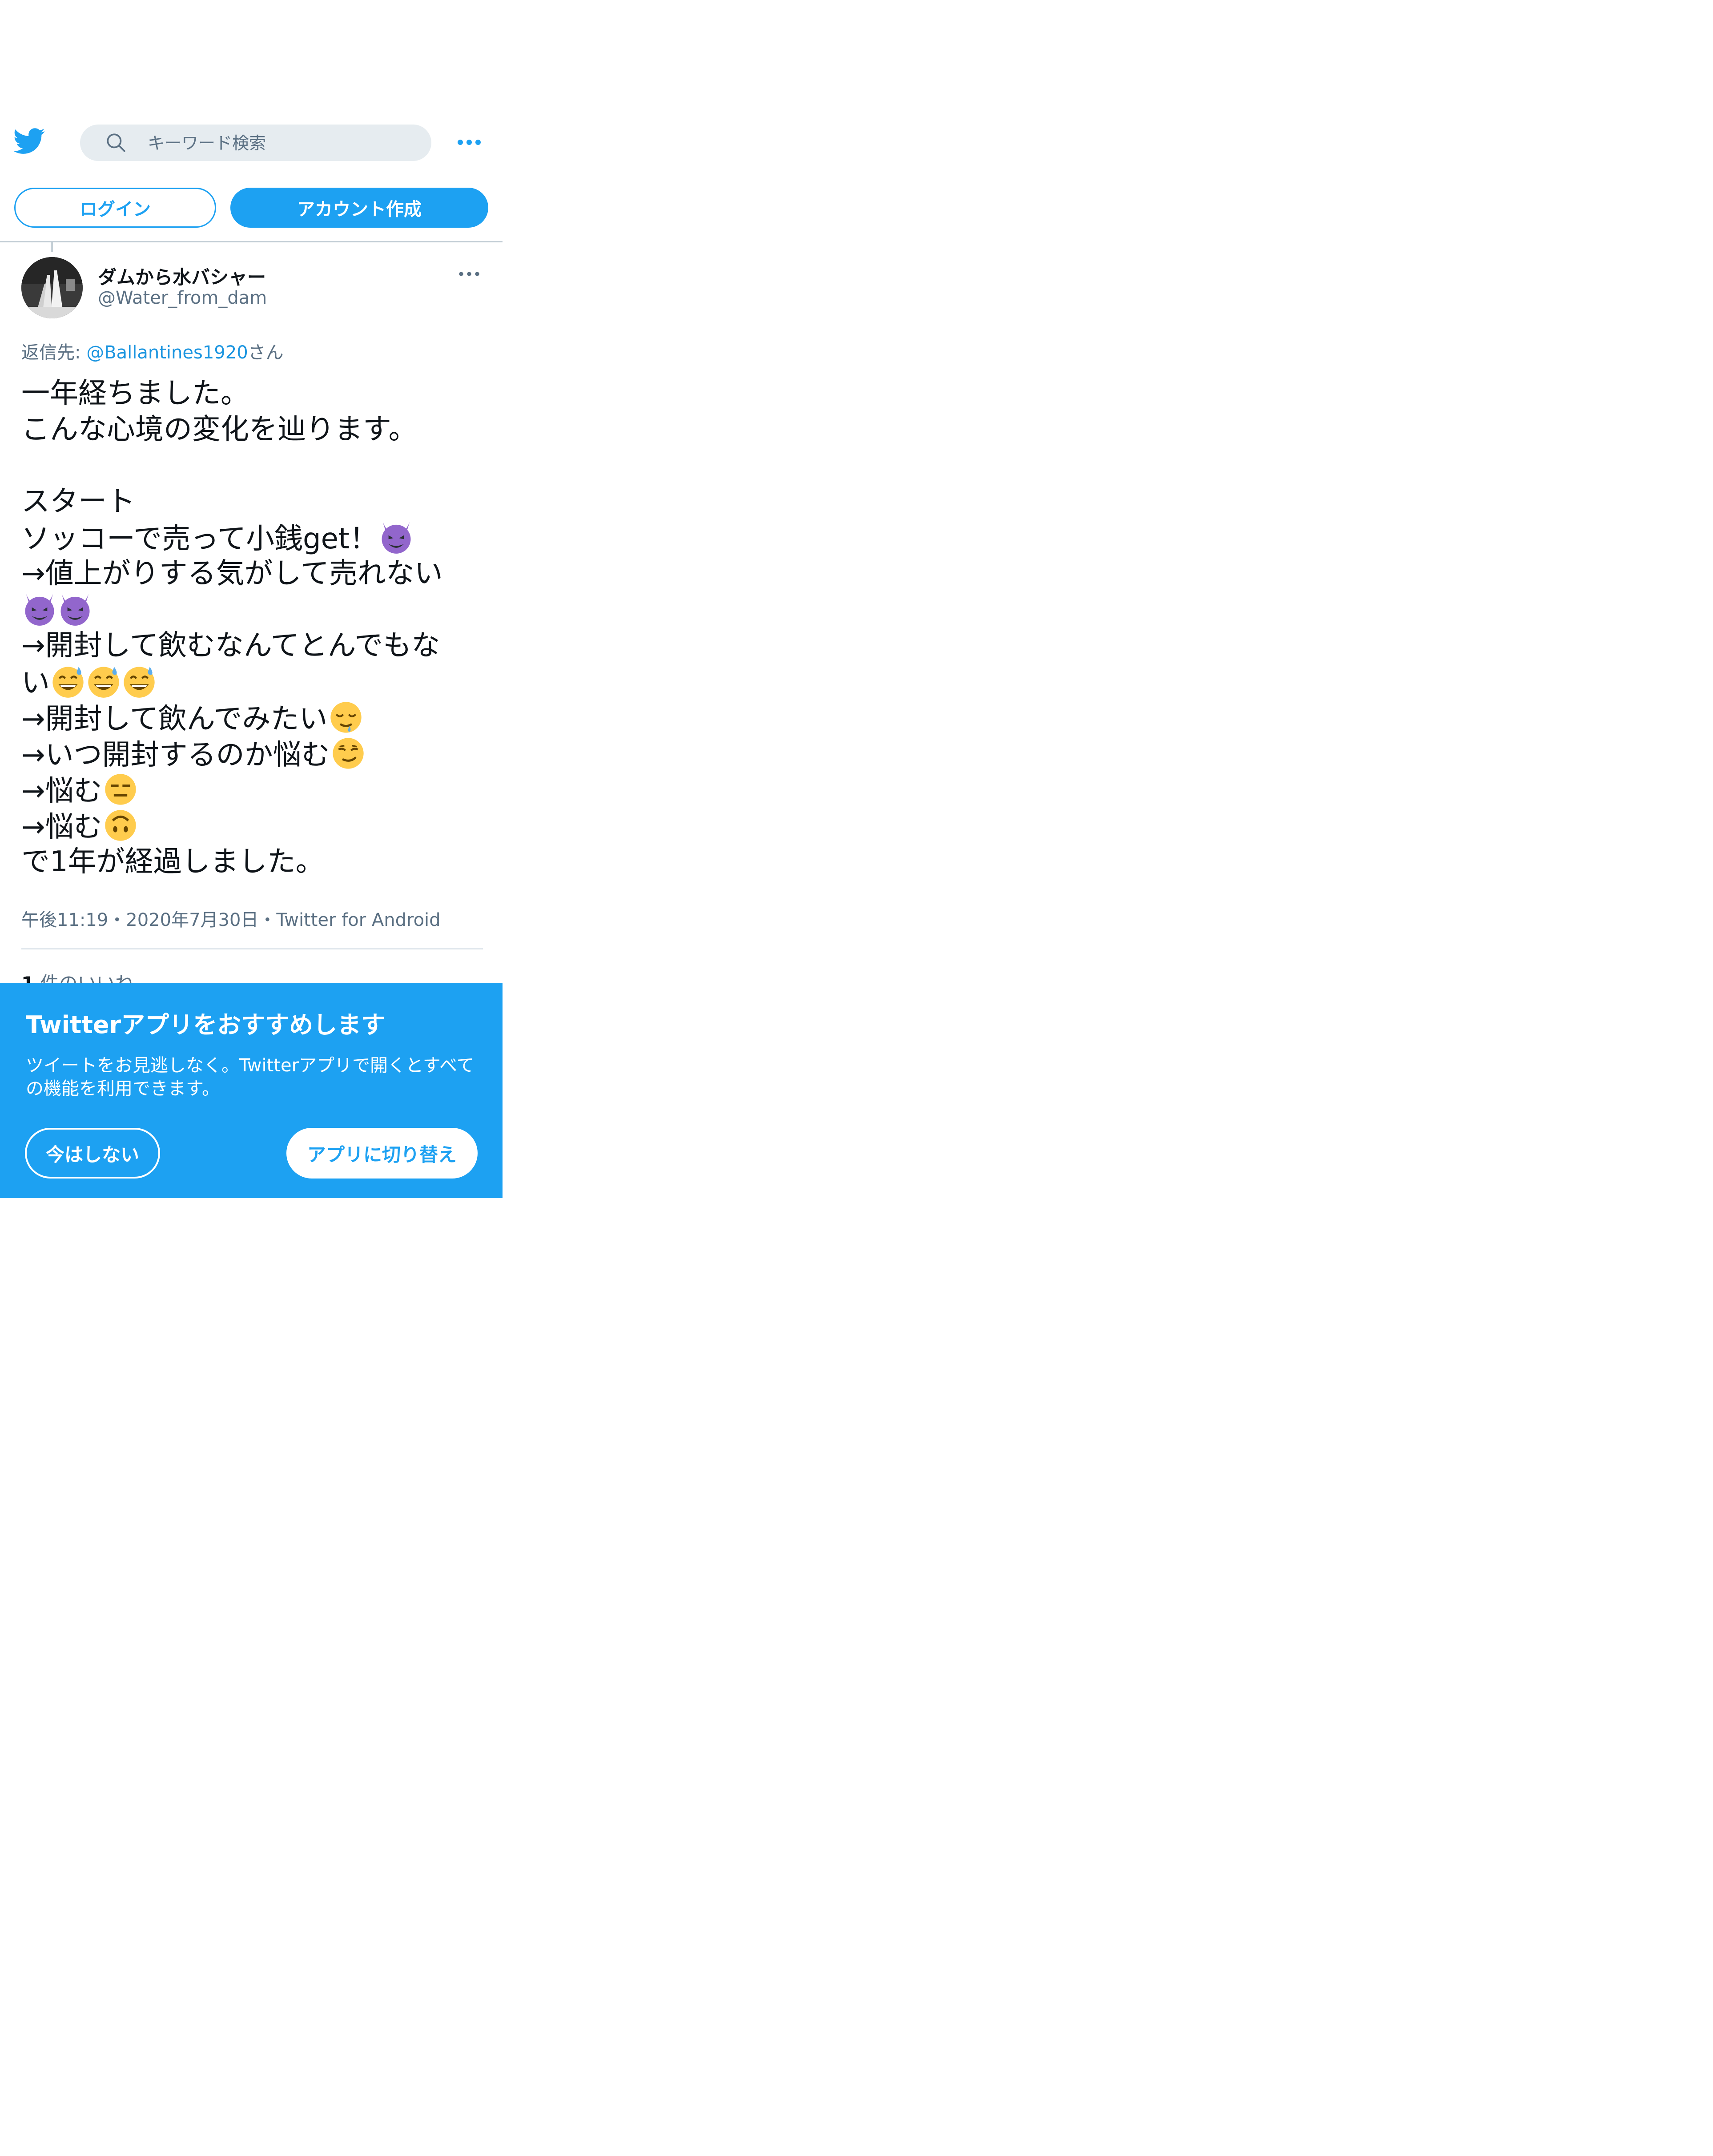 The image size is (1713, 2156). I want to click on user-handle: @Water_from_dam, so click(183, 298).